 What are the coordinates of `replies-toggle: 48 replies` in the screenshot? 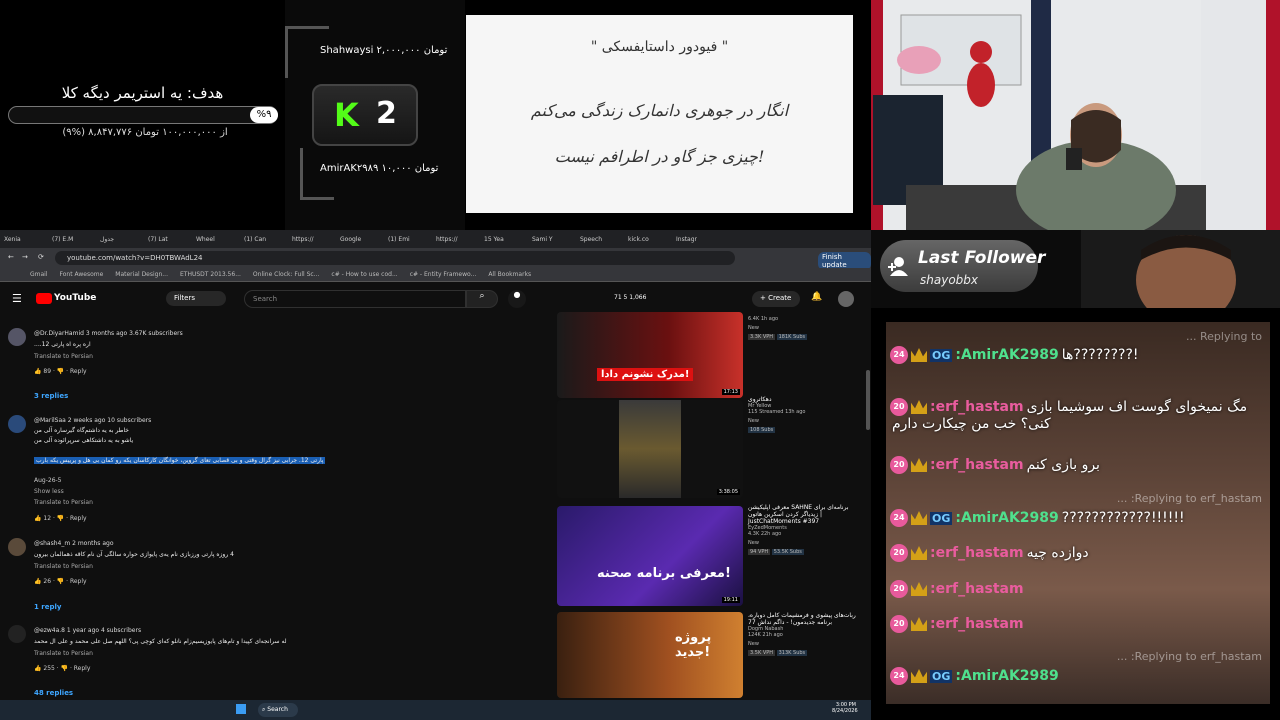 It's located at (53, 693).